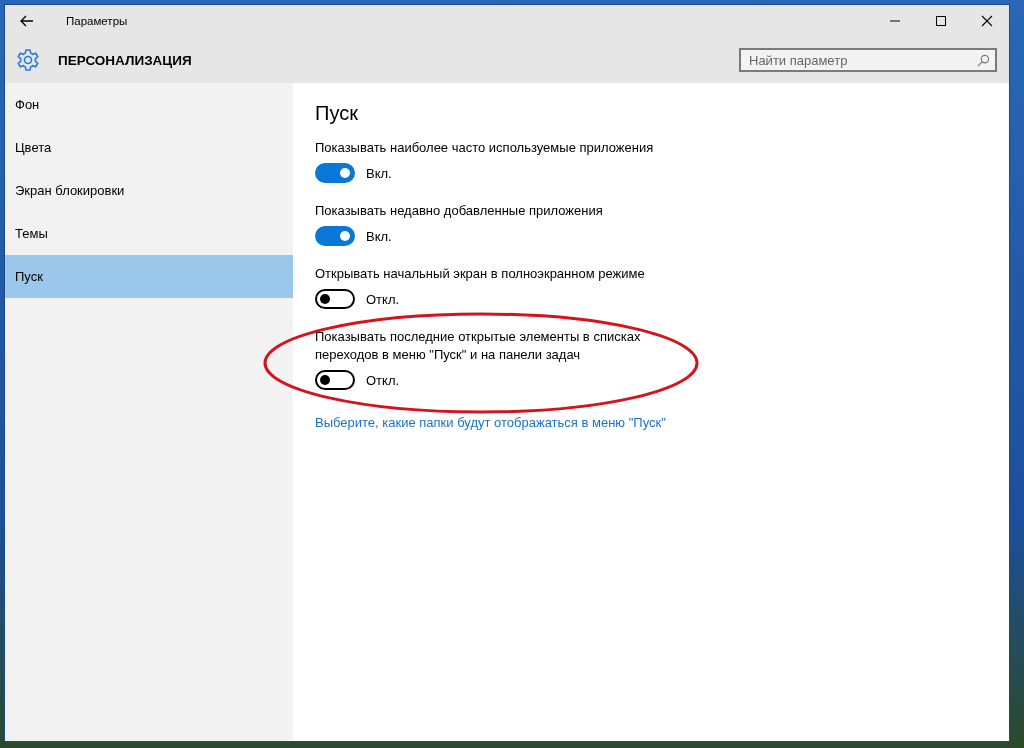  I want to click on window-title: Параметры, so click(97, 21).